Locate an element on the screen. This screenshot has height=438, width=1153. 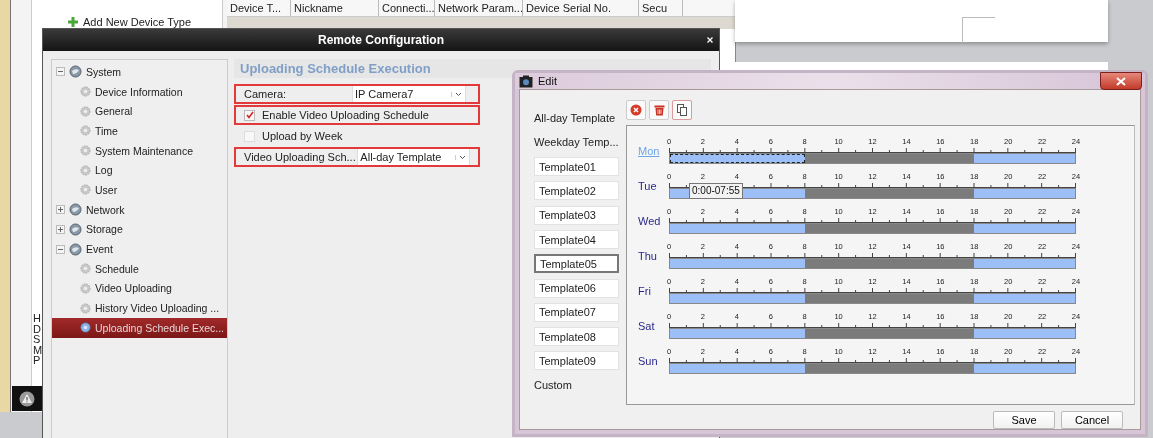
clear-button is located at coordinates (636, 110).